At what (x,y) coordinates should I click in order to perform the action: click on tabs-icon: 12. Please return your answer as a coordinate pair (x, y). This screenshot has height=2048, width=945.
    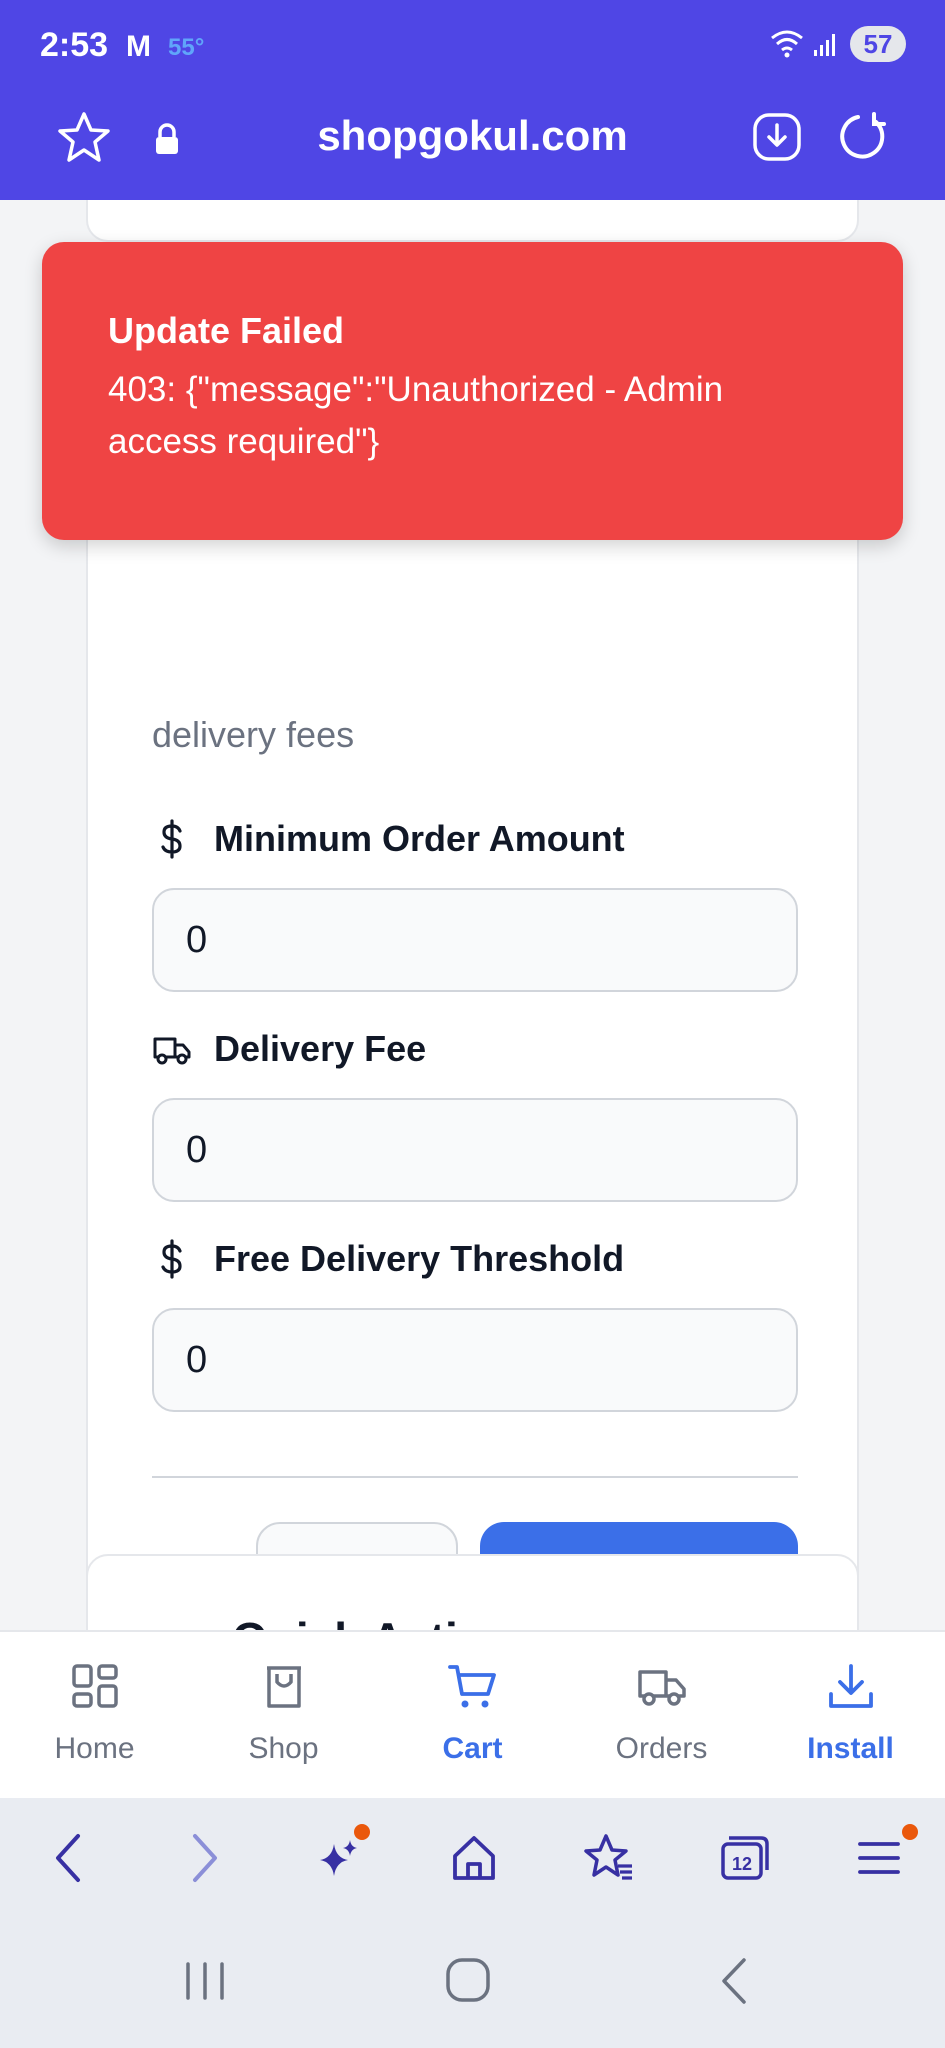
    Looking at the image, I should click on (745, 1858).